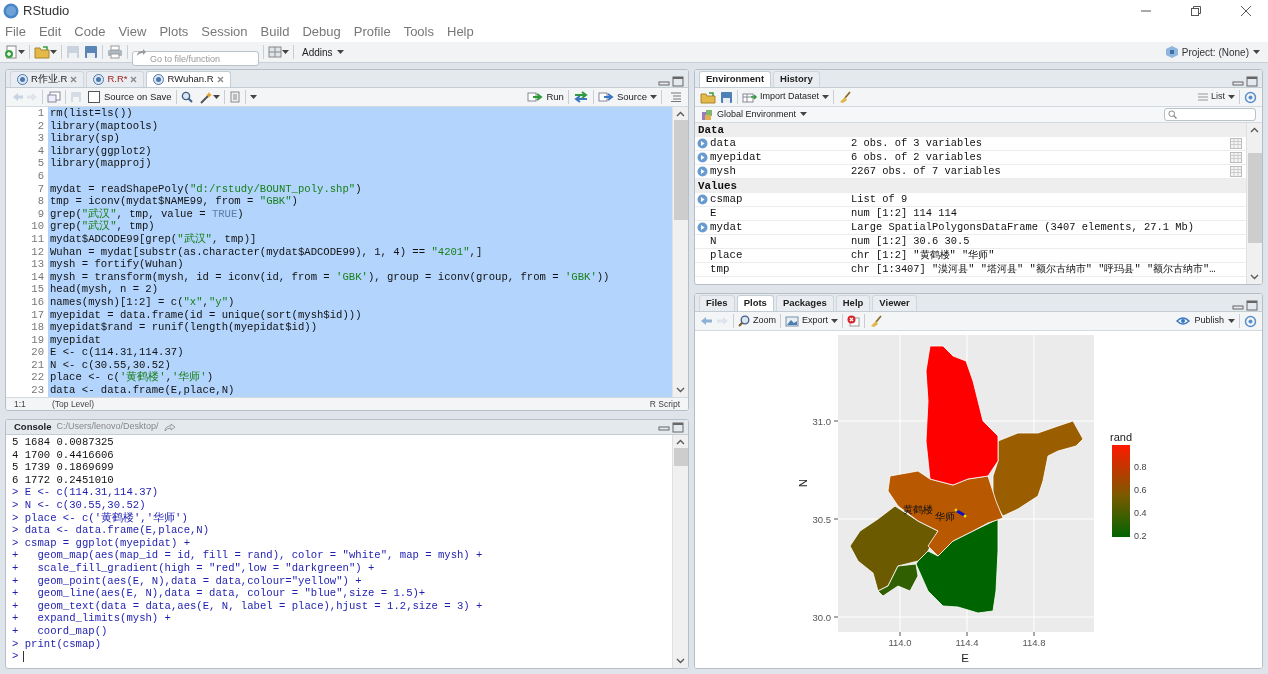 Image resolution: width=1268 pixels, height=674 pixels. Describe the element at coordinates (15, 32) in the screenshot. I see `menu-item: File` at that location.